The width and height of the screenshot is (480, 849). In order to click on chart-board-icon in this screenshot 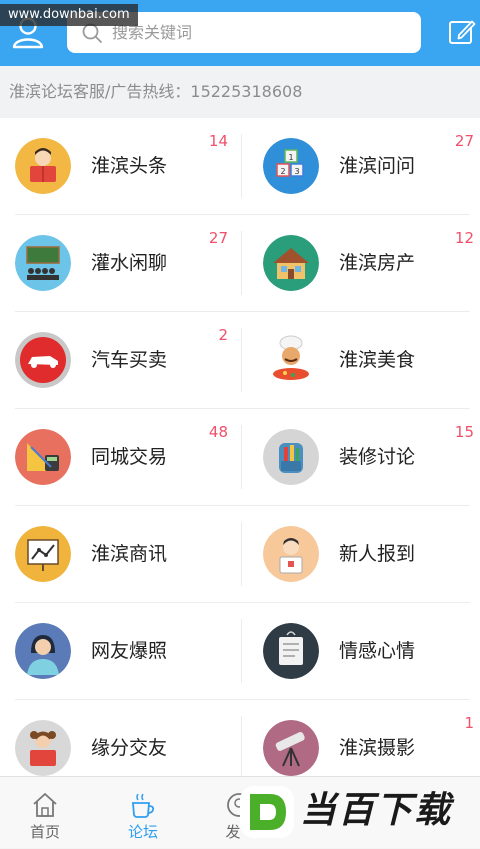, I will do `click(43, 554)`.